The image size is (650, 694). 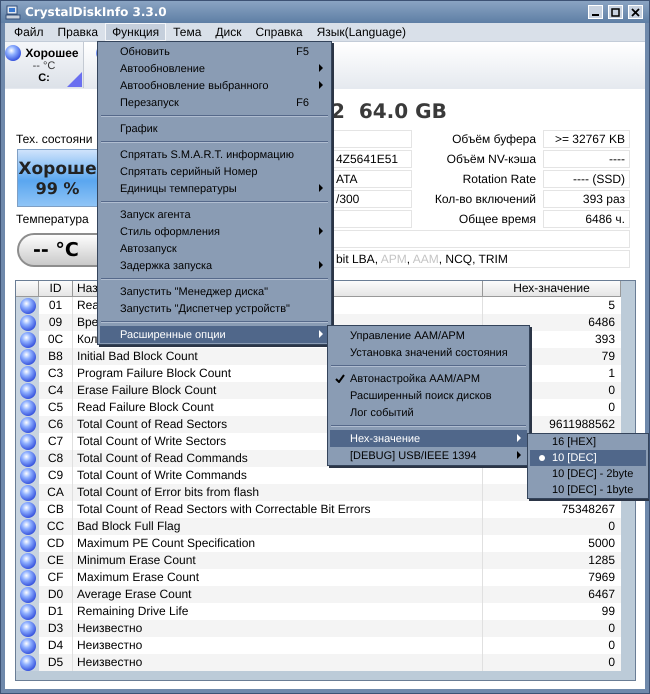 I want to click on attribute-id: CB, so click(x=55, y=509).